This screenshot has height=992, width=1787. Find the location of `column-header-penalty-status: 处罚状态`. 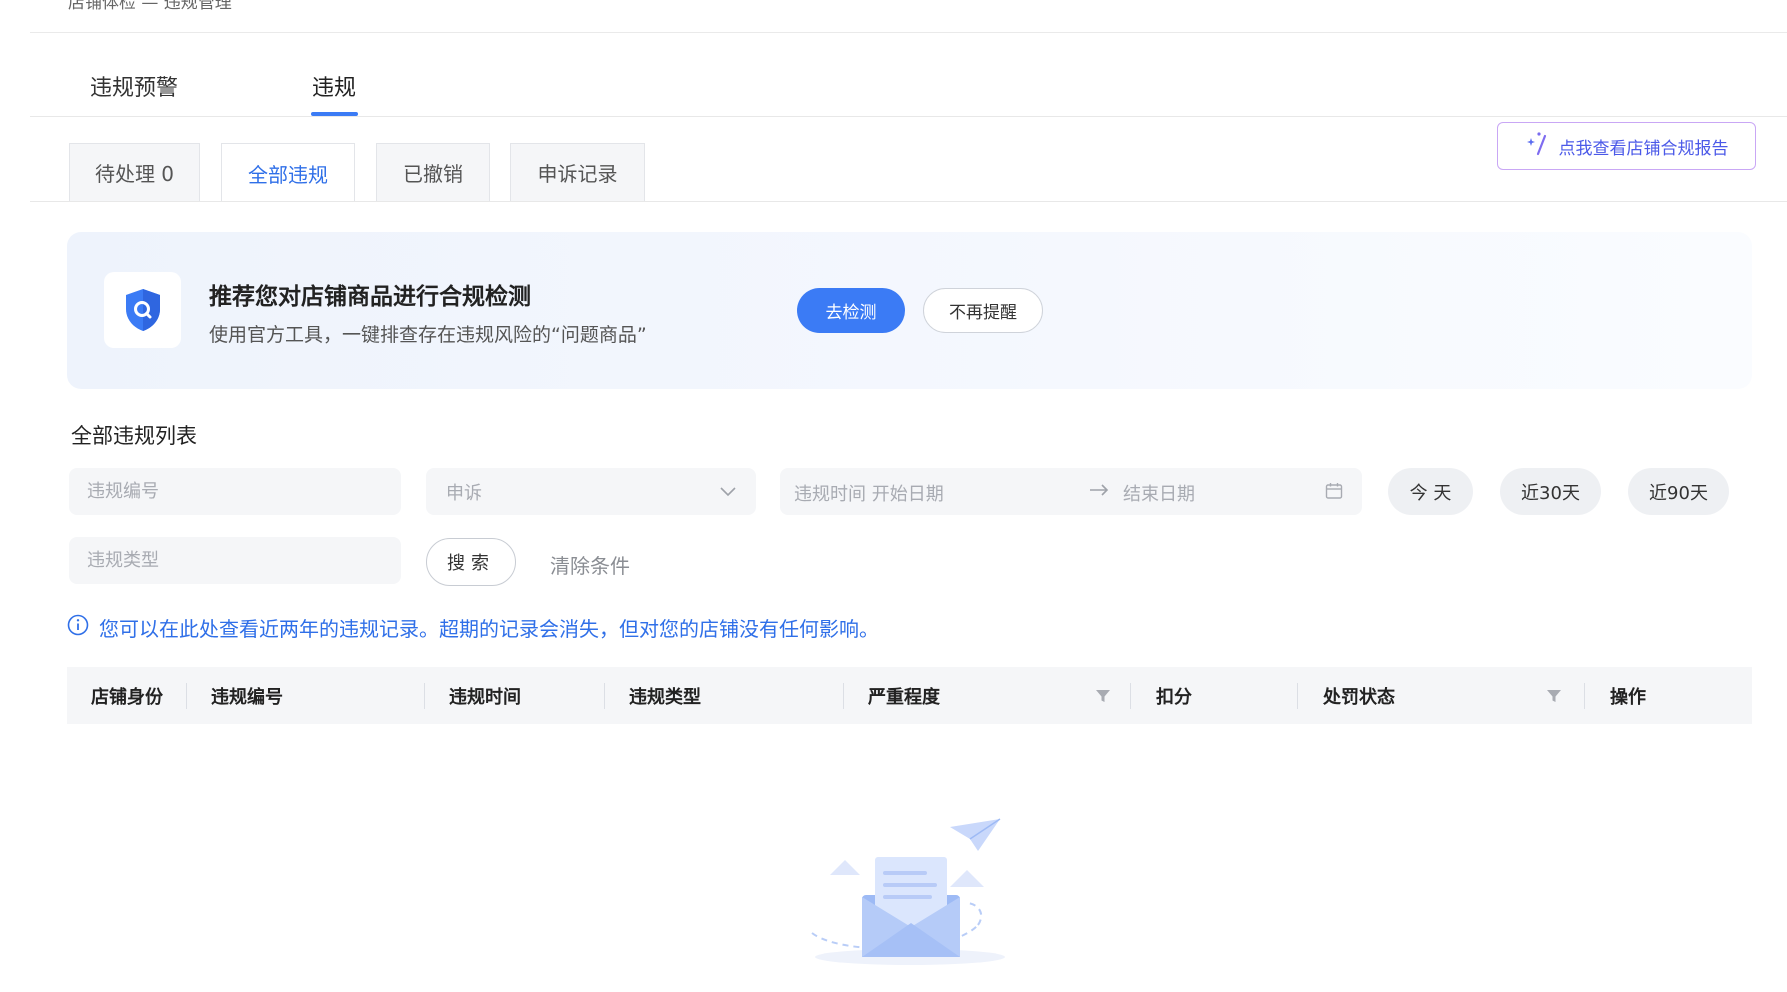

column-header-penalty-status: 处罚状态 is located at coordinates (1359, 697).